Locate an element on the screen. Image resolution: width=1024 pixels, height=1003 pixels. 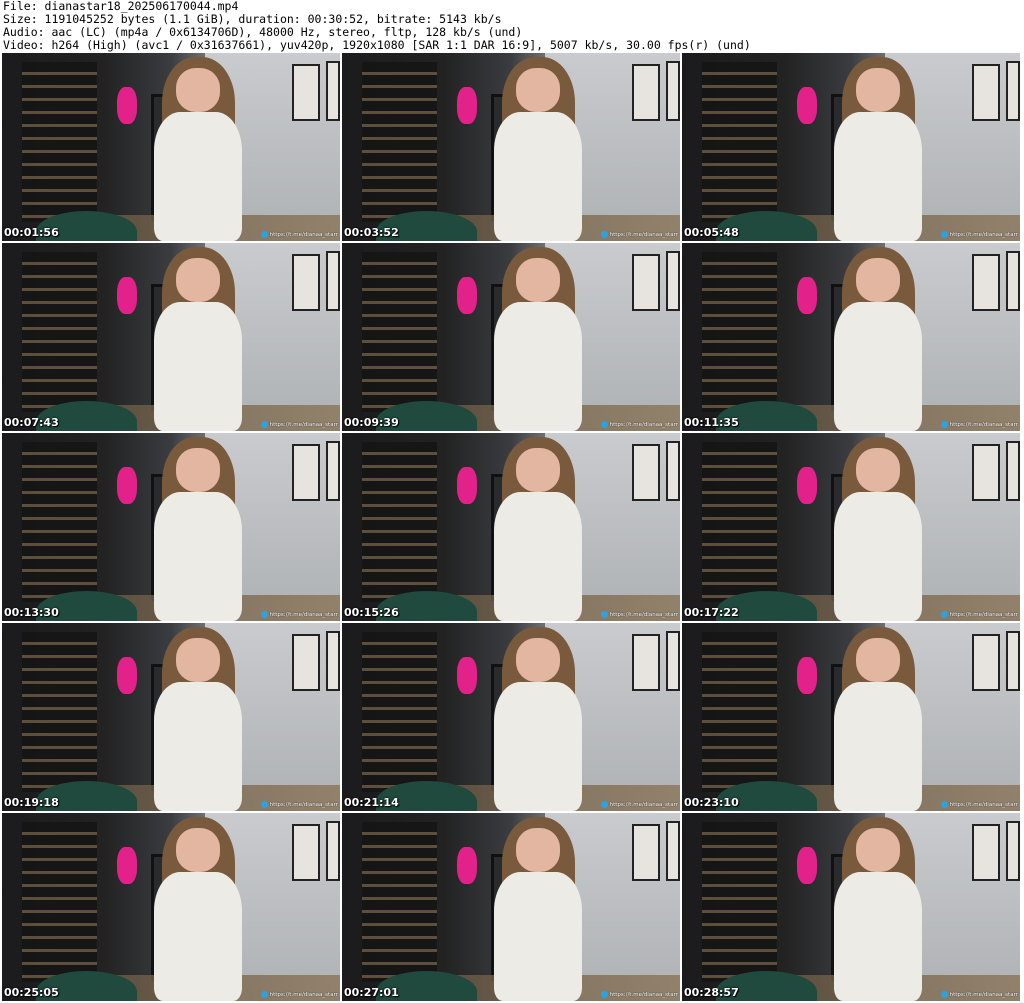
video-frame-thumbnail: 00:17:22 https://t.me/dianaa_starr is located at coordinates (851, 527).